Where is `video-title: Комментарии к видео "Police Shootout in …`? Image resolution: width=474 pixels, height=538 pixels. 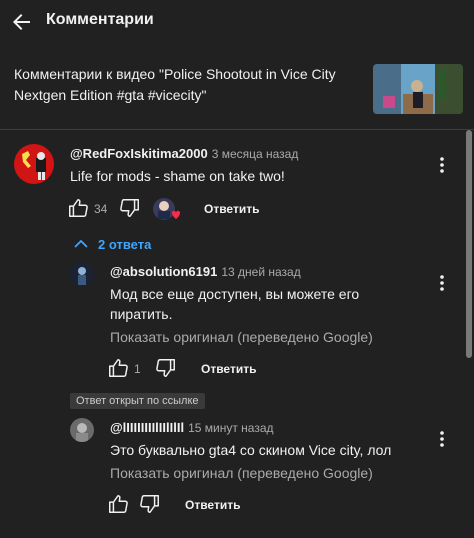
video-title: Комментарии к видео "Police Shootout in … is located at coordinates (186, 85).